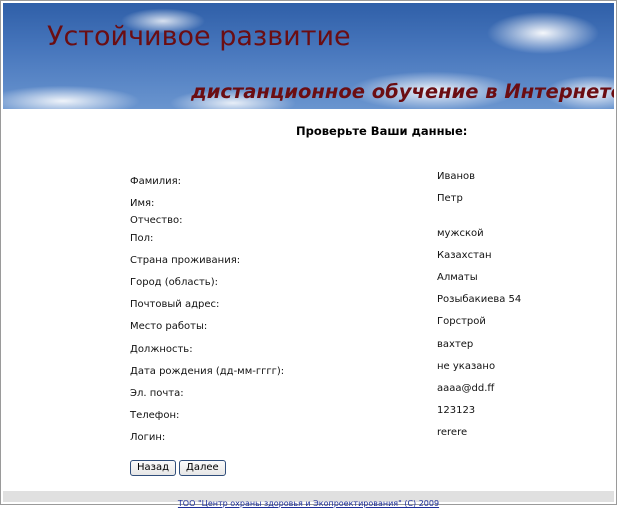  Describe the element at coordinates (157, 393) in the screenshot. I see `label-email: Эл. почта:` at that location.